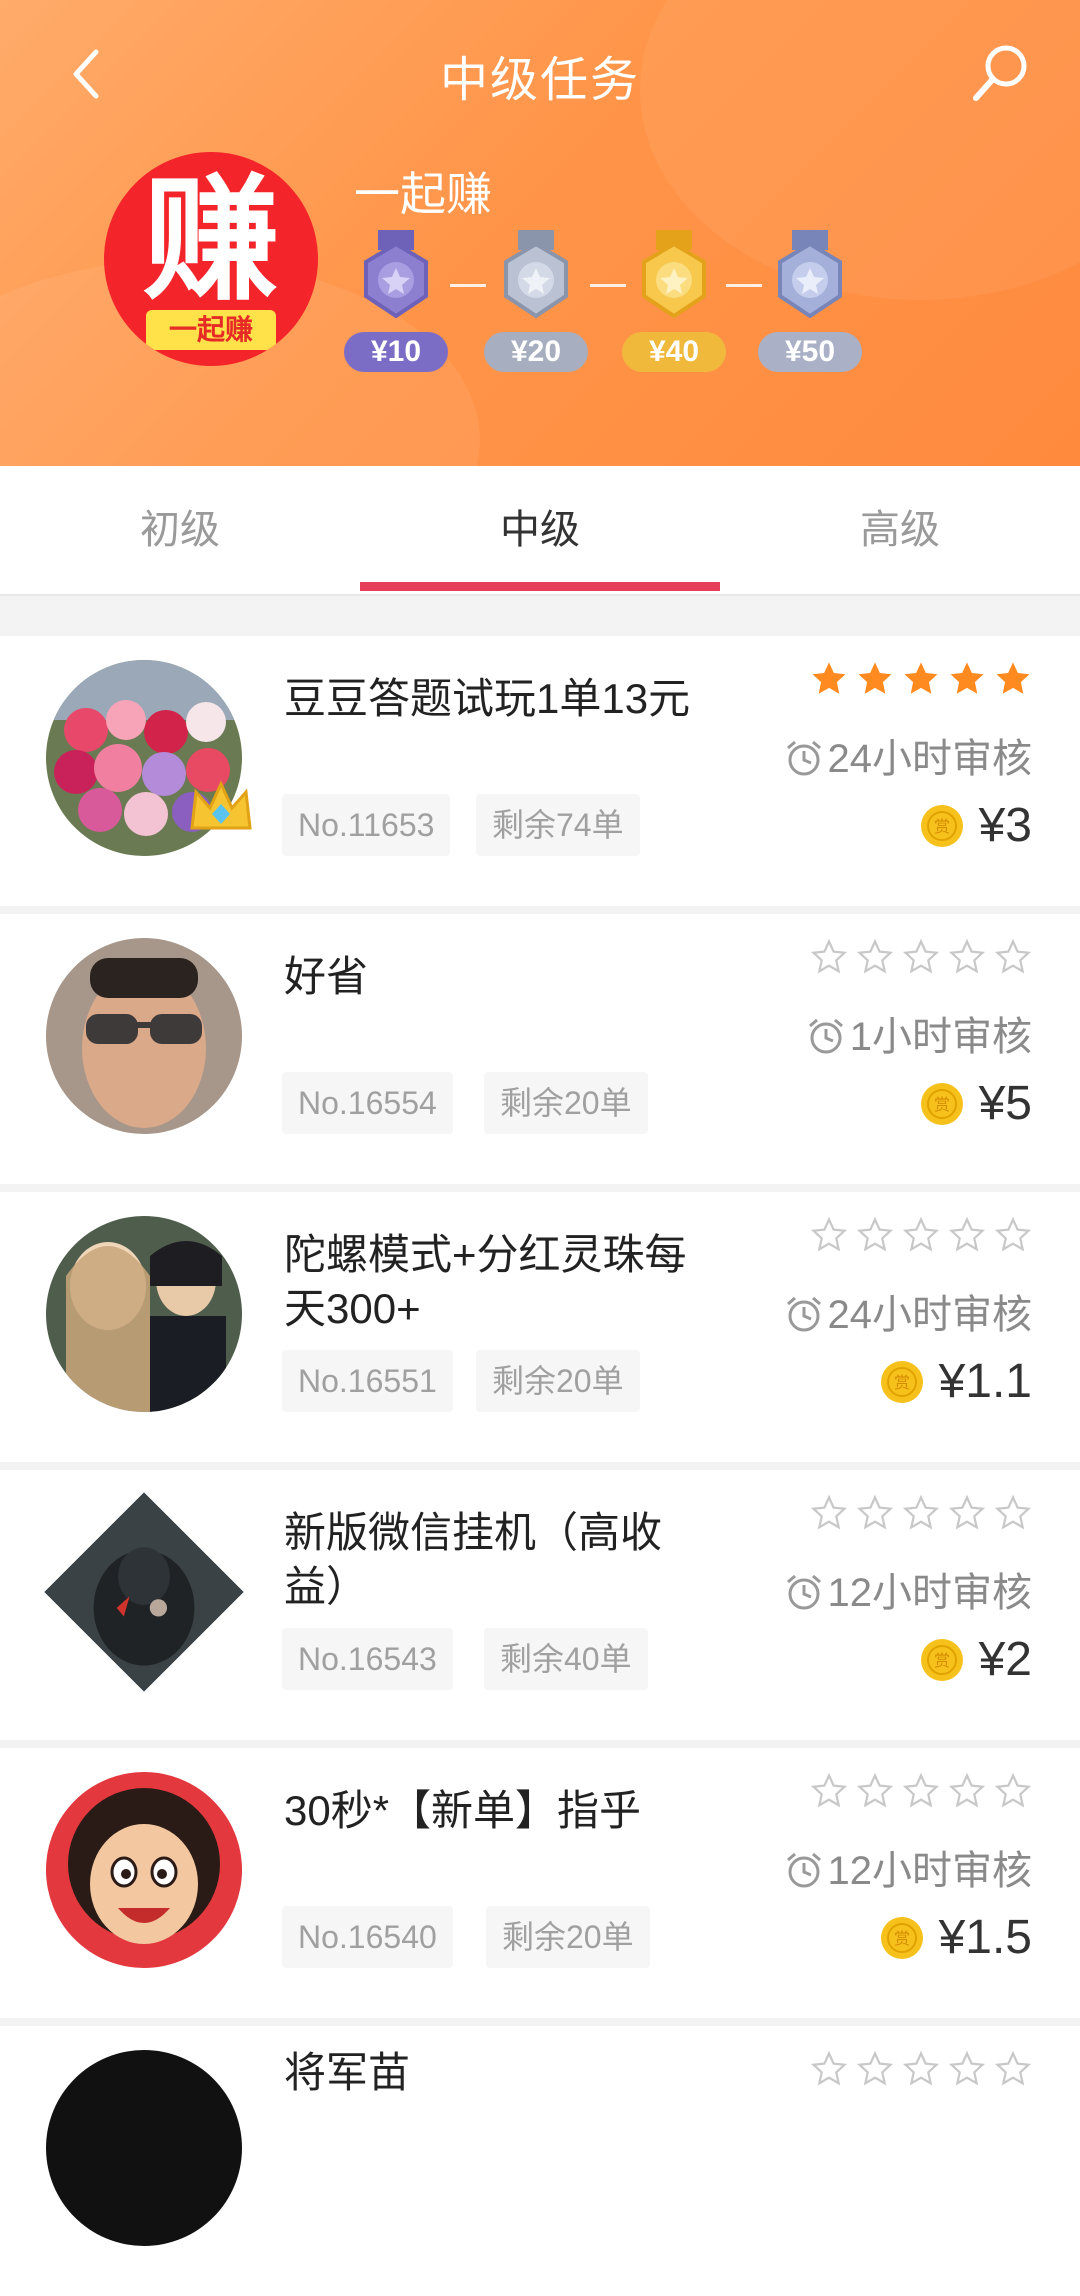 This screenshot has height=2296, width=1080. I want to click on medal-reward: ¥10, so click(396, 352).